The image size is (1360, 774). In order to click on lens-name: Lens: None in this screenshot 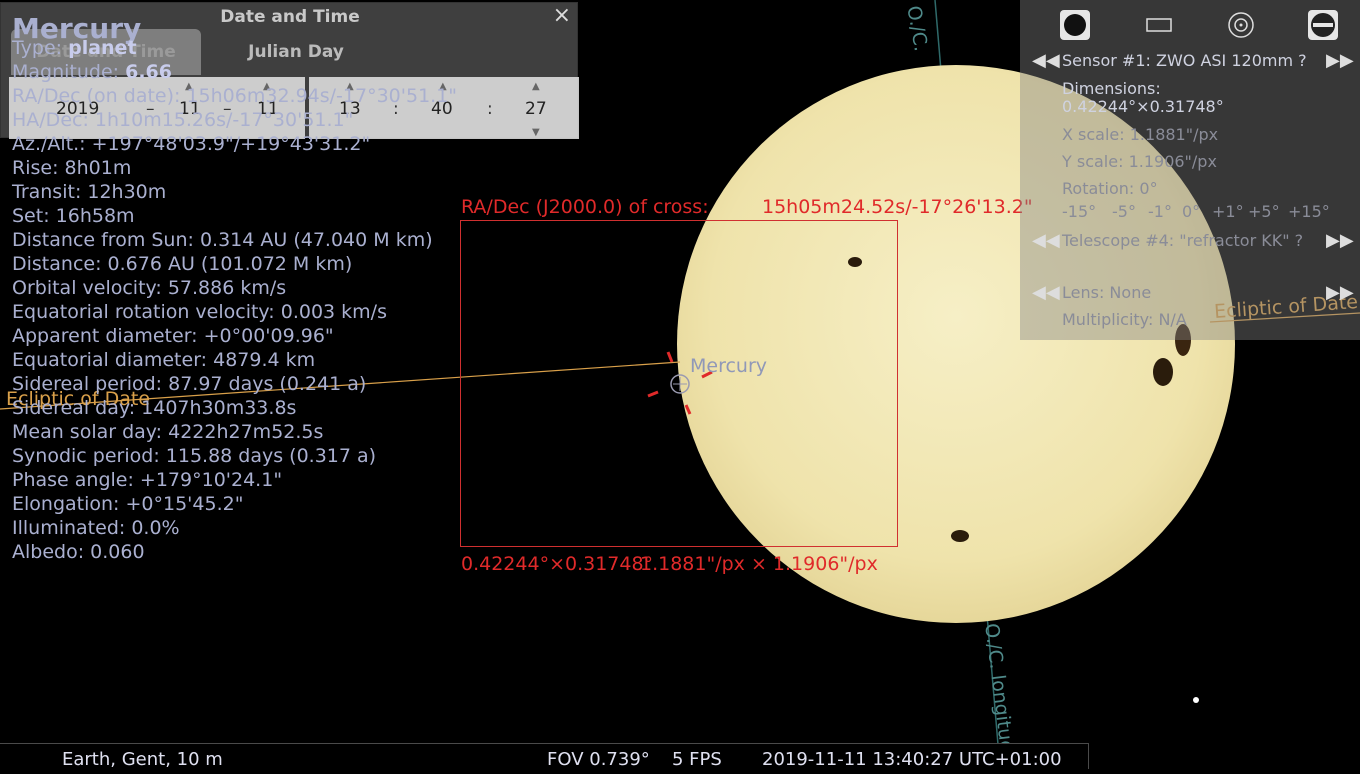, I will do `click(1106, 292)`.